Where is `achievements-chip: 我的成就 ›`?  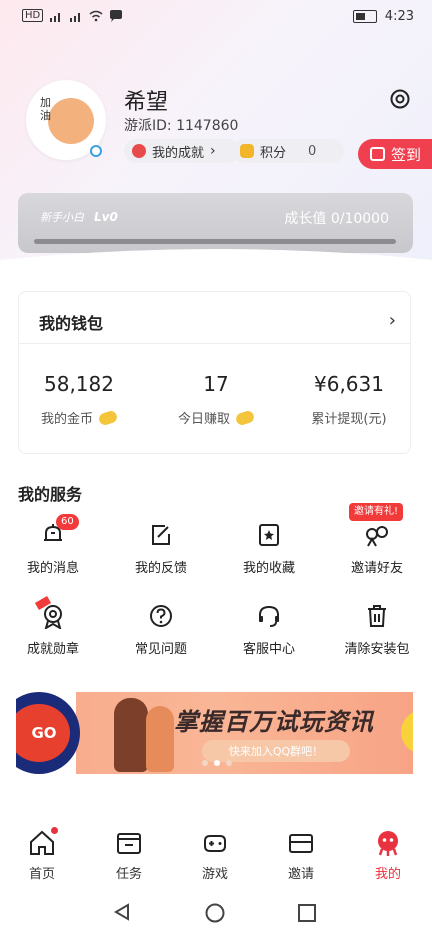 achievements-chip: 我的成就 › is located at coordinates (182, 151).